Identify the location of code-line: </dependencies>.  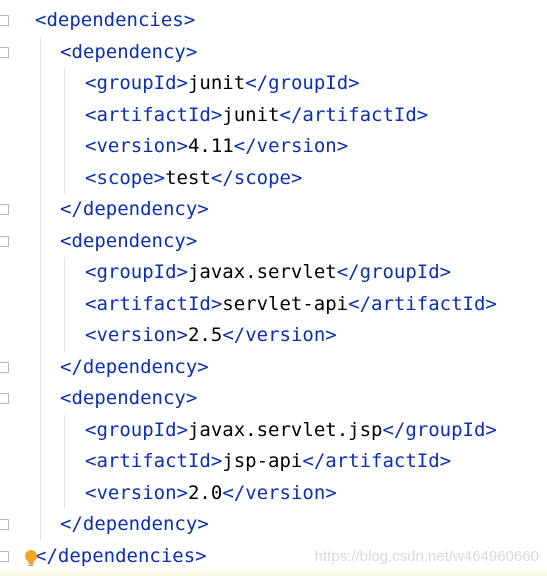
(121, 556).